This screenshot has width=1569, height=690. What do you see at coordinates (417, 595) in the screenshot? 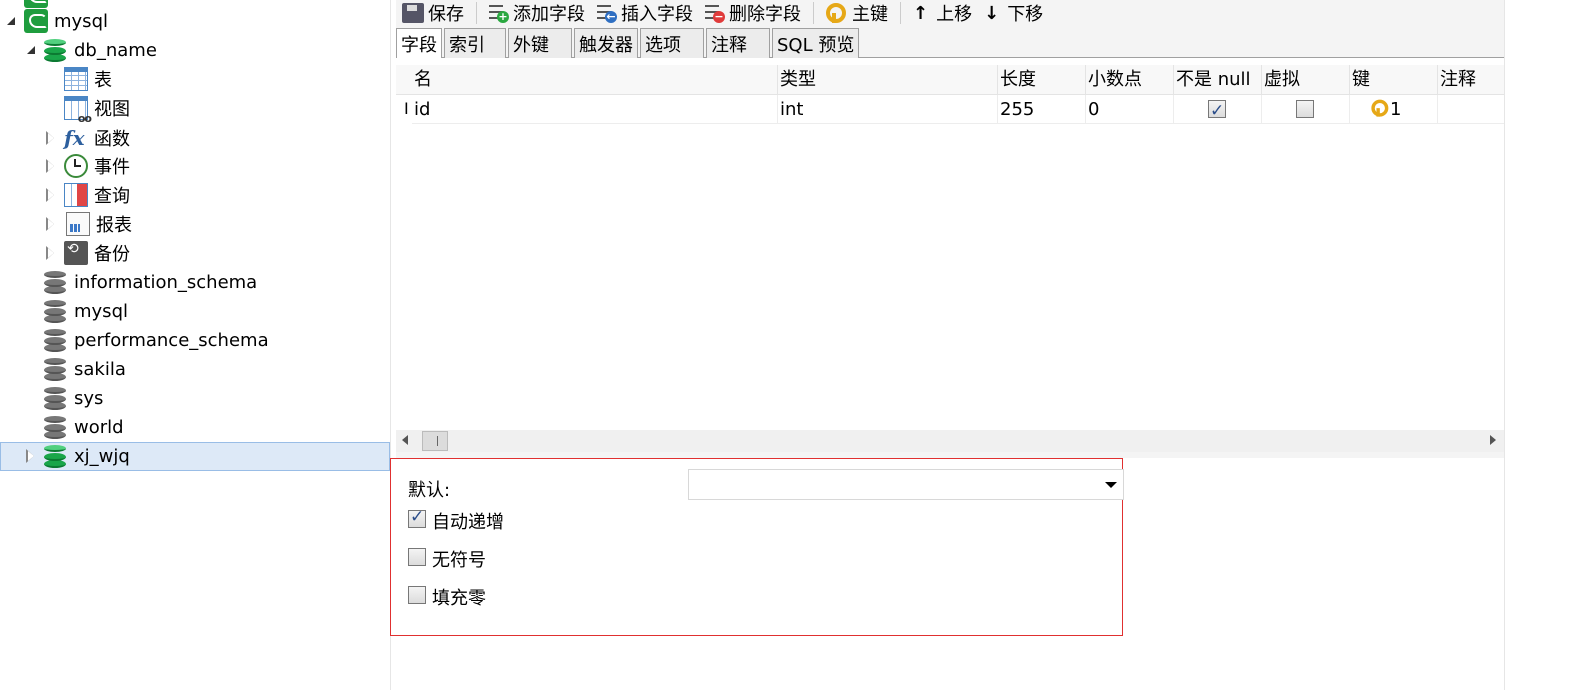
I see `zerofill-checkbox` at bounding box center [417, 595].